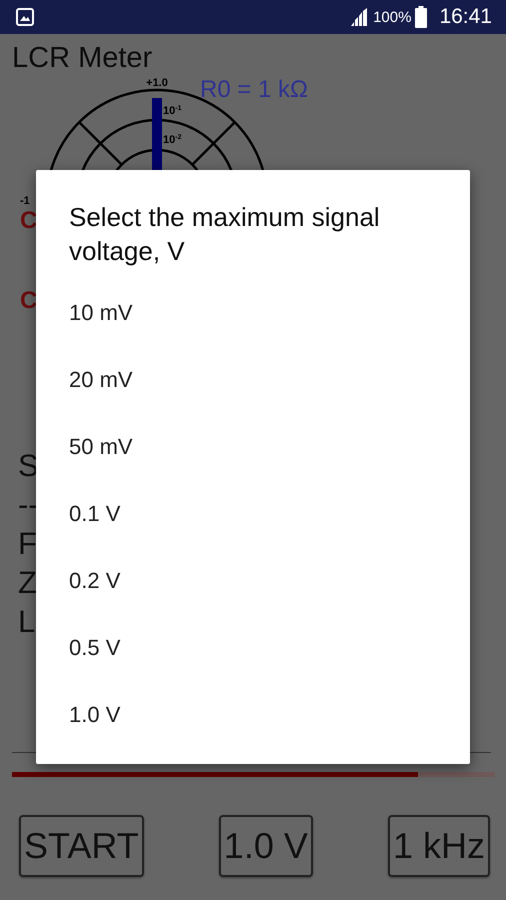 This screenshot has height=900, width=506. Describe the element at coordinates (82, 58) in the screenshot. I see `app-title: LCR Meter` at that location.